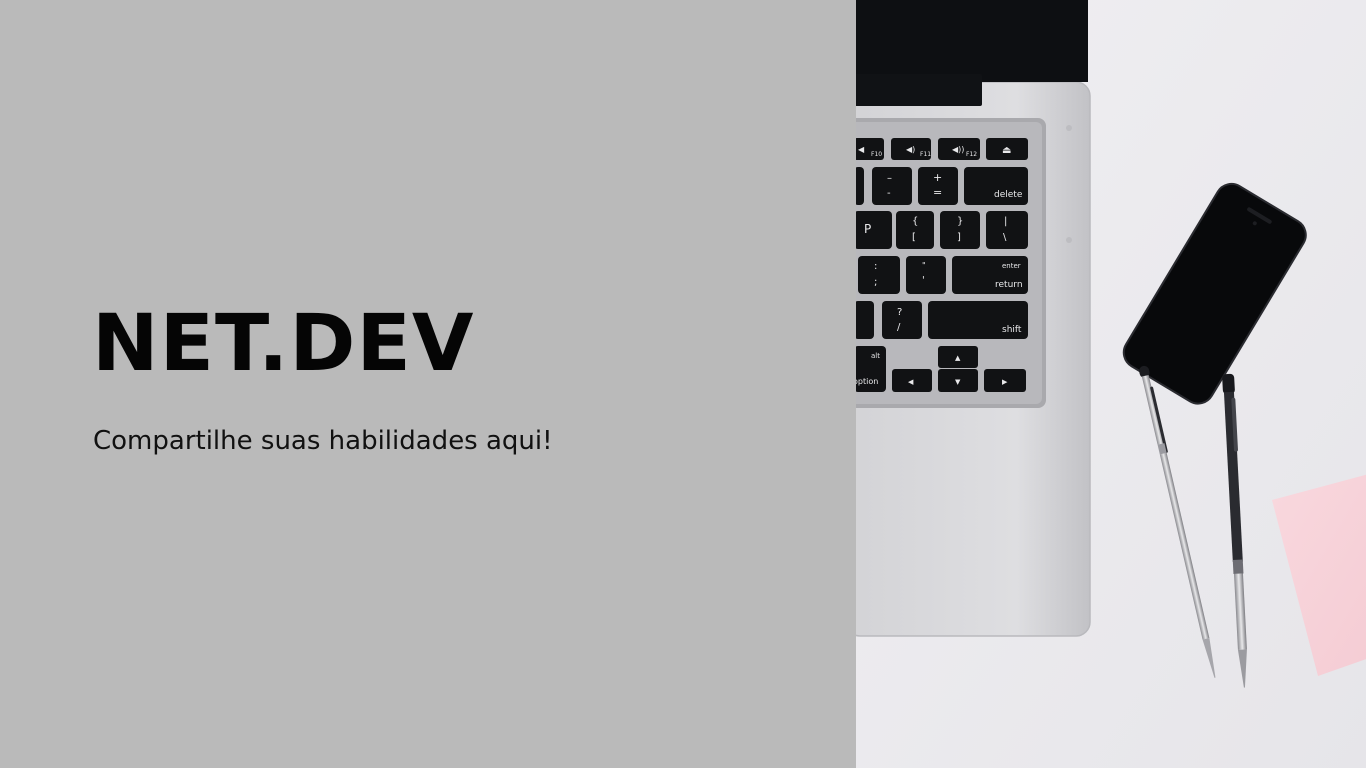 The height and width of the screenshot is (768, 1366). Describe the element at coordinates (875, 356) in the screenshot. I see `key-alt: alt` at that location.